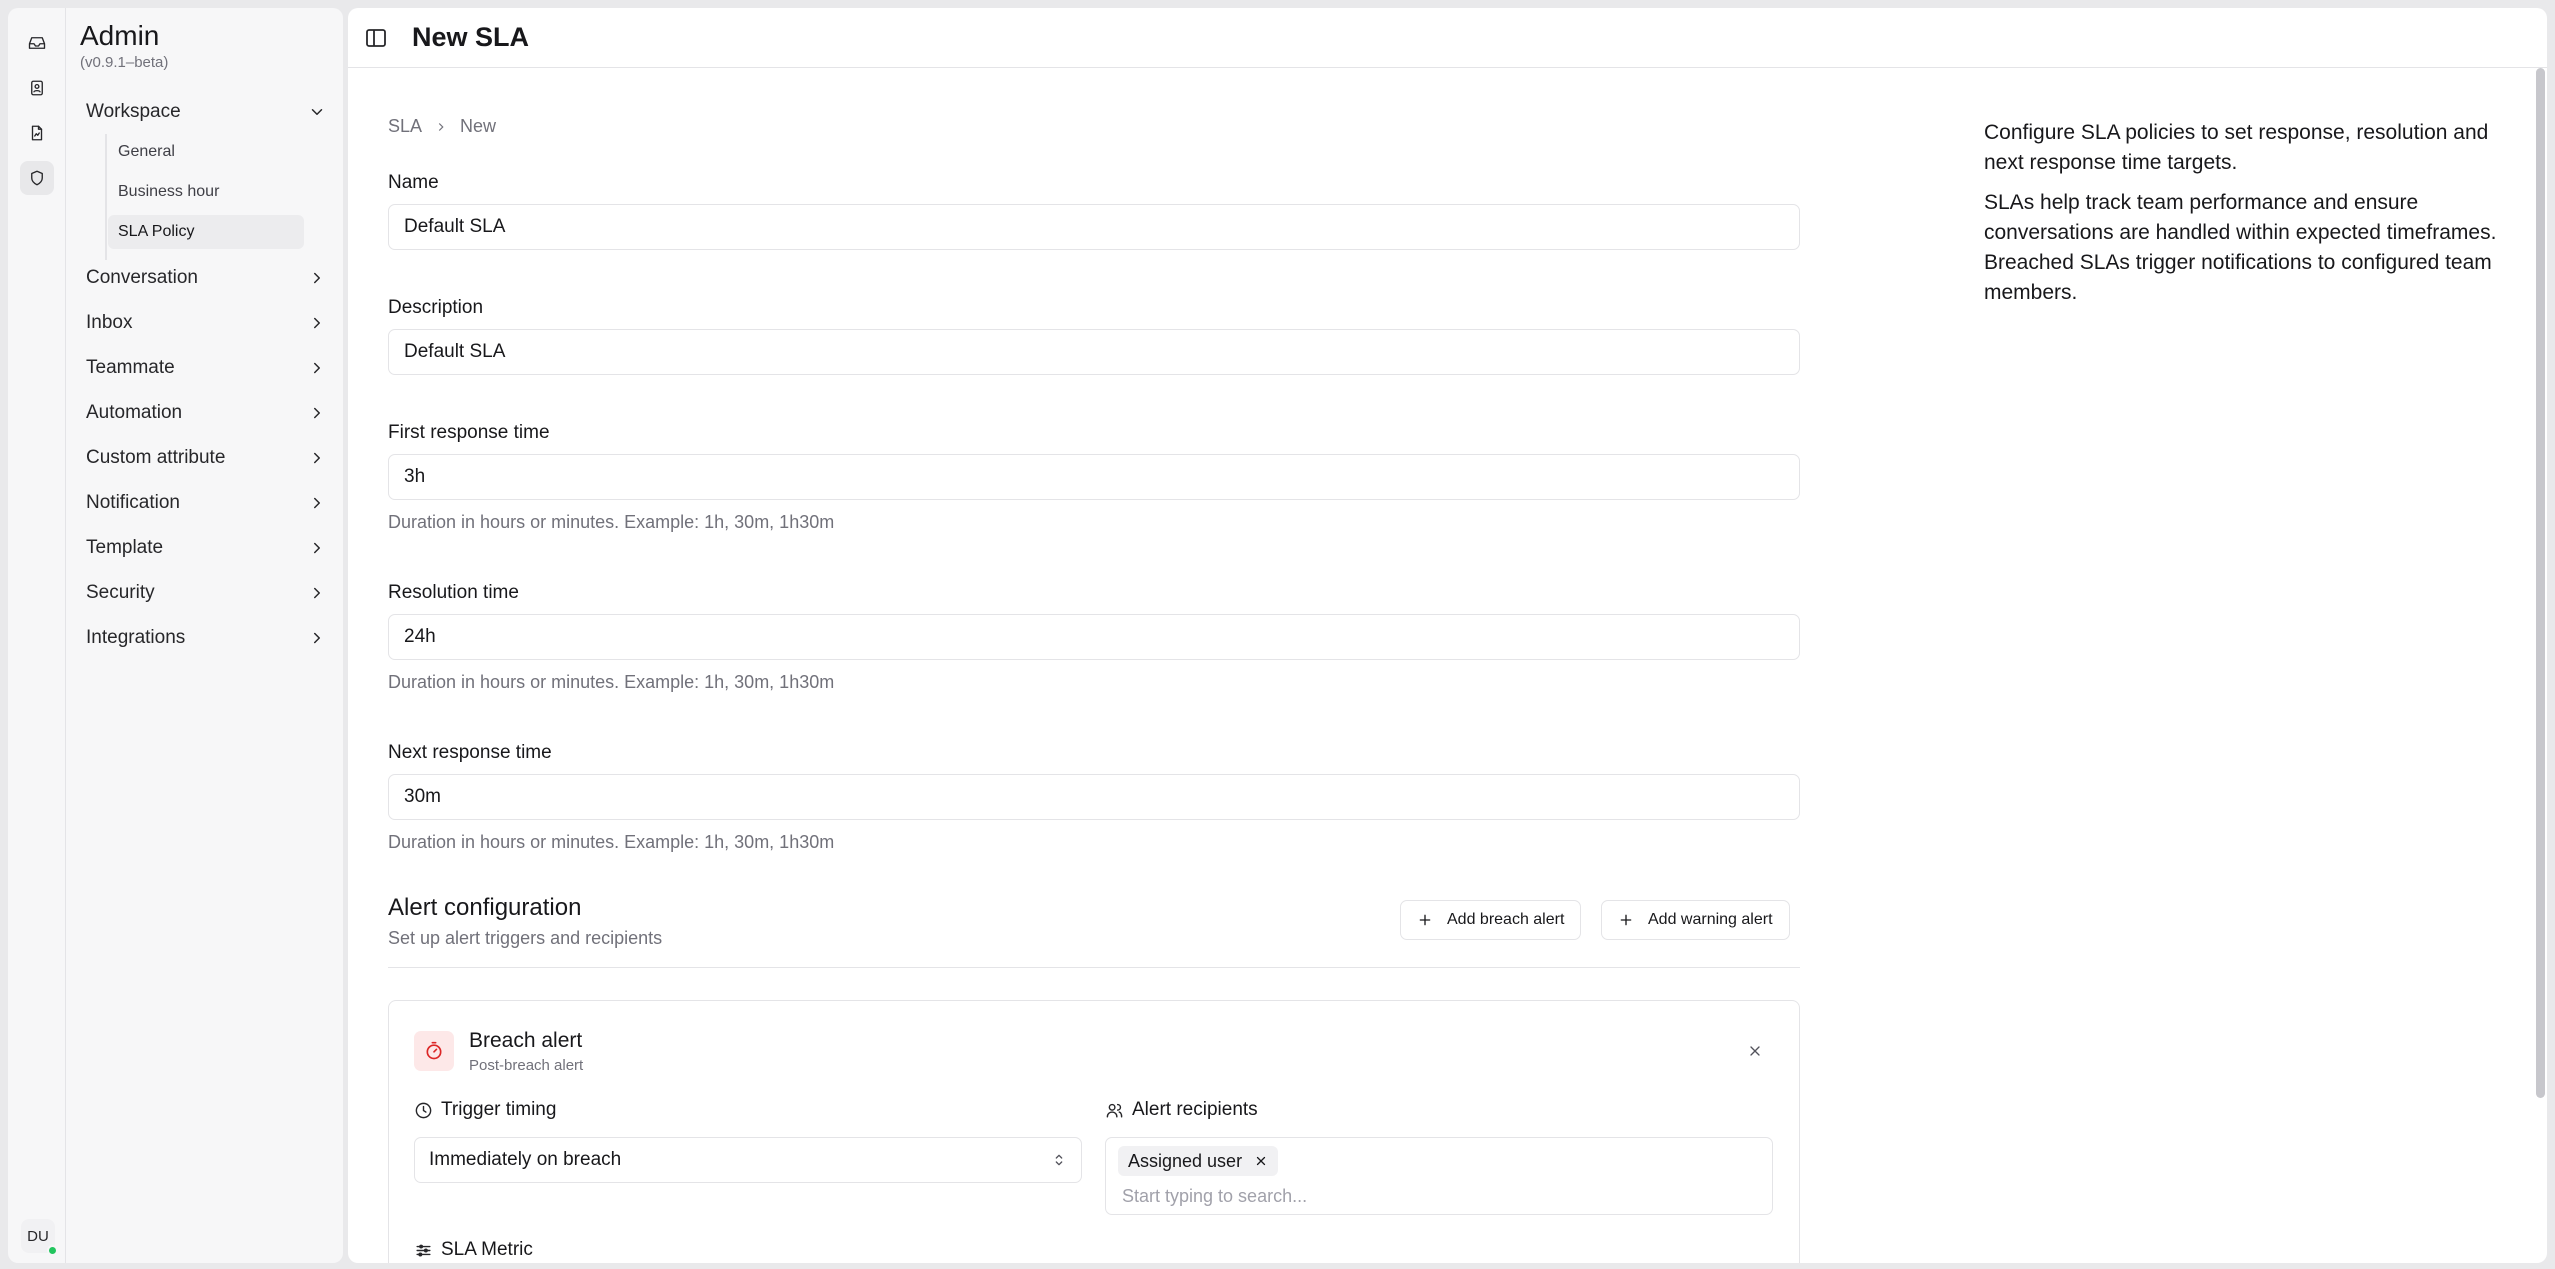 The height and width of the screenshot is (1269, 2555). I want to click on subnav-guide-line, so click(106, 197).